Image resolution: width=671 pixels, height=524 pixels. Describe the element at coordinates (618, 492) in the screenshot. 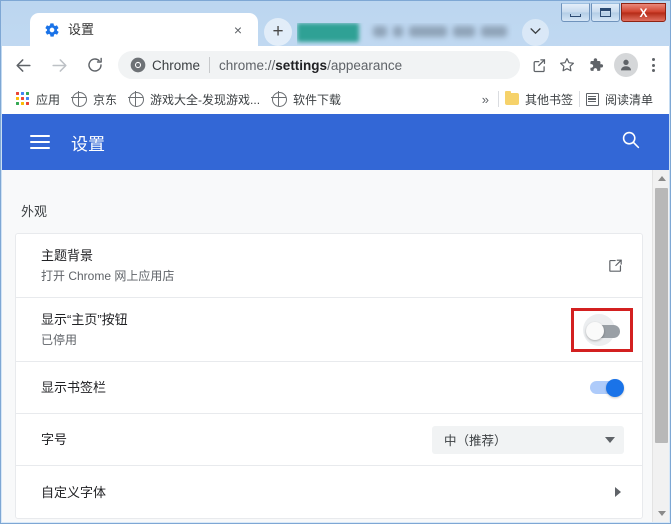

I see `chevron-right-icon` at that location.